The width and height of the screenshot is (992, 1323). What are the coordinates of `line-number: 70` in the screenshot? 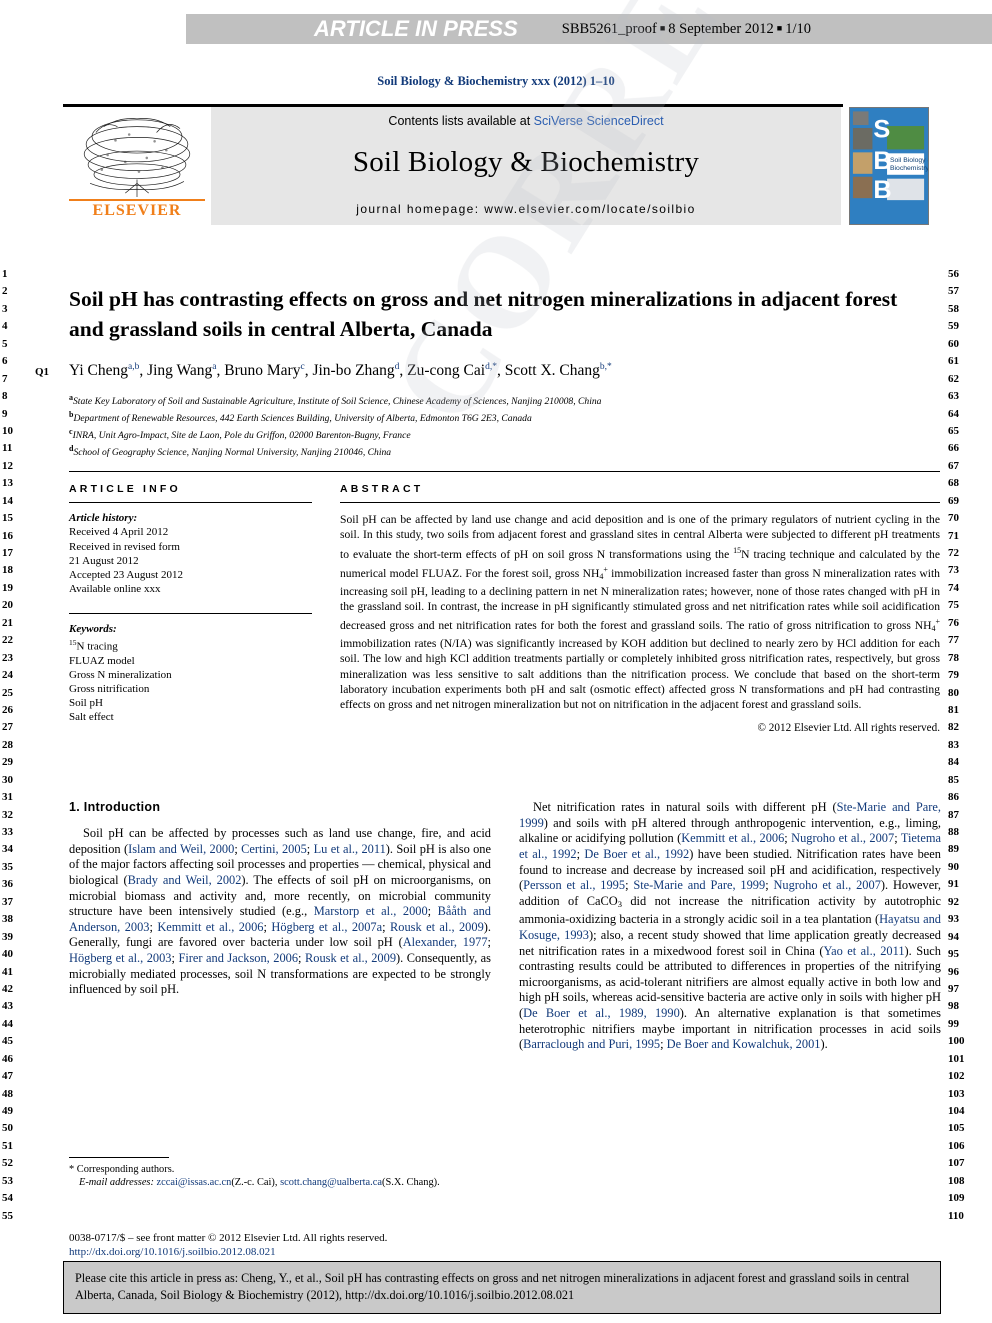 It's located at (953, 518).